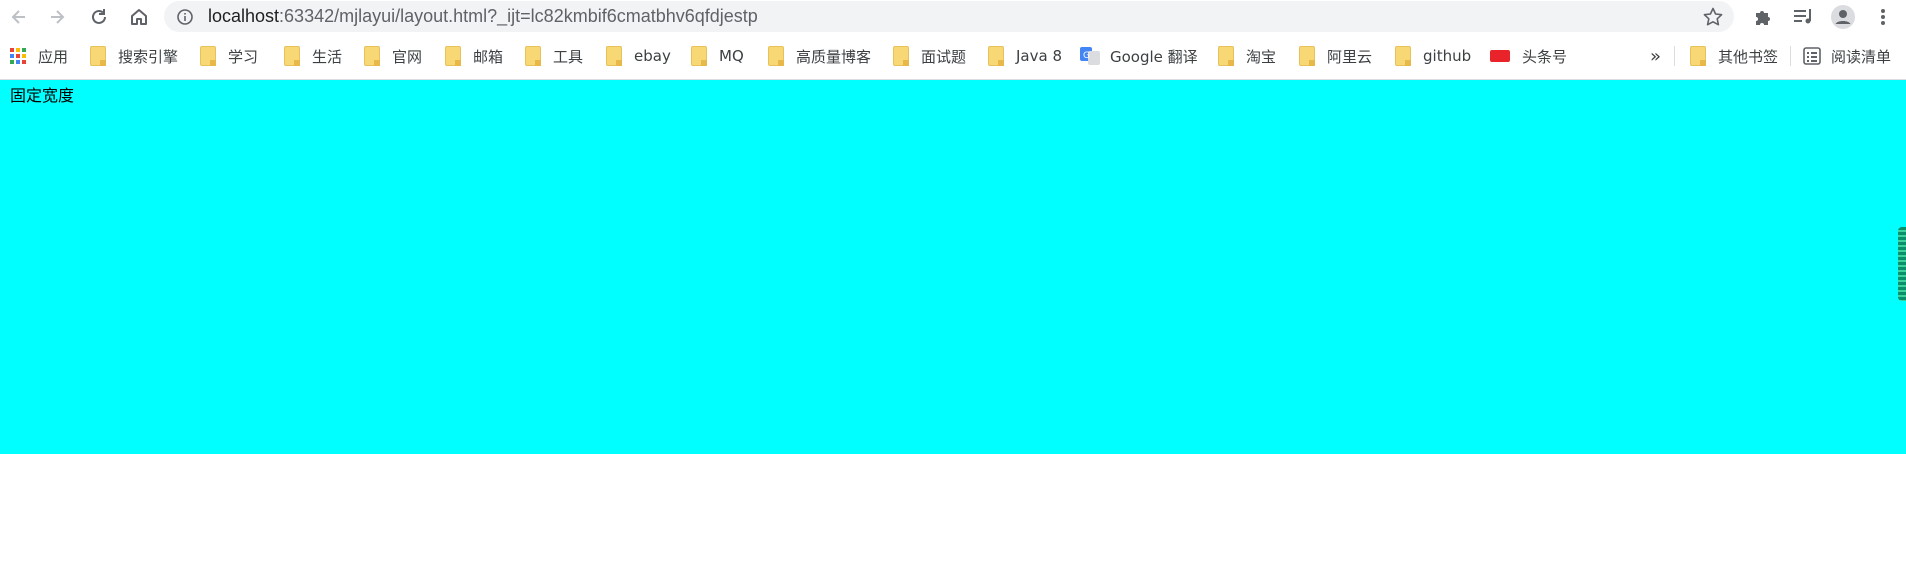 This screenshot has width=1906, height=585. I want to click on arrow-right-icon, so click(58, 16).